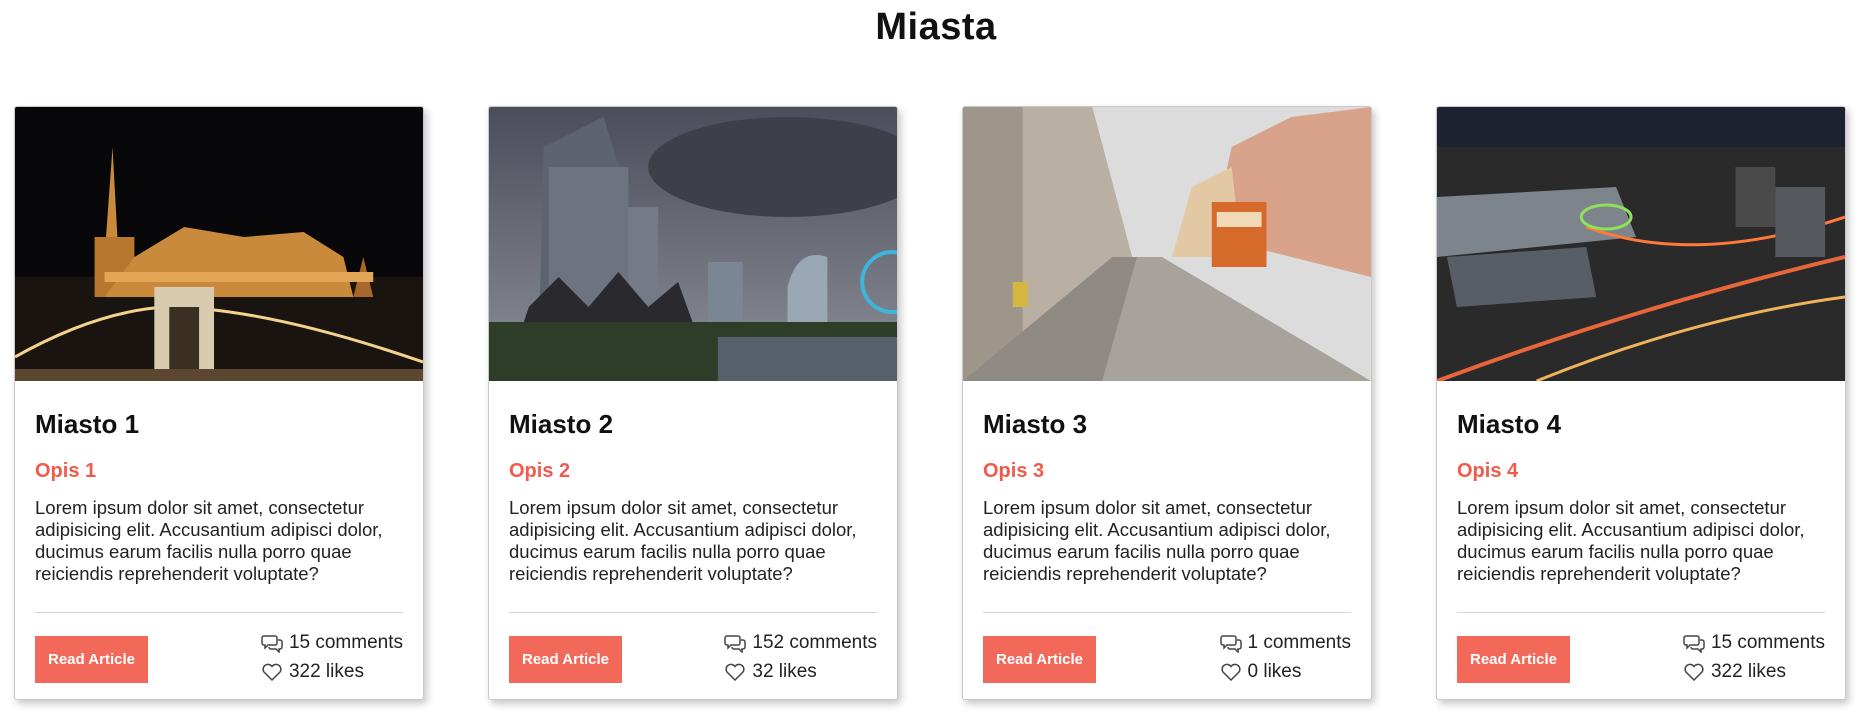 This screenshot has height=712, width=1872. I want to click on card-stats: 1 comments 0 likes, so click(1285, 657).